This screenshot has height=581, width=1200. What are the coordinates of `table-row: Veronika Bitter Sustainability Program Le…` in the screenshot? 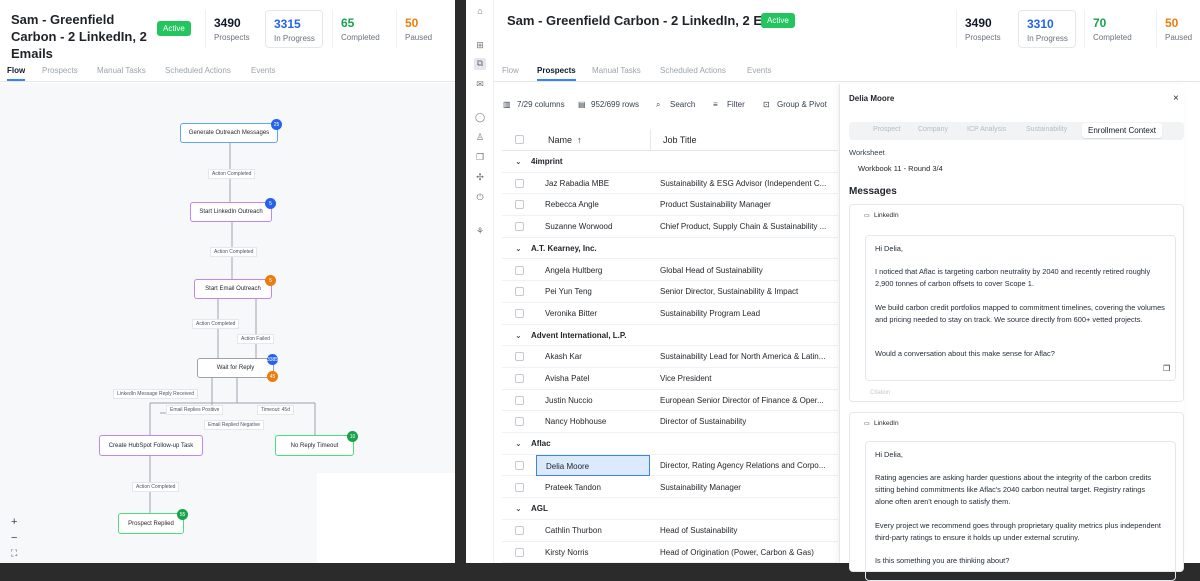 It's located at (670, 314).